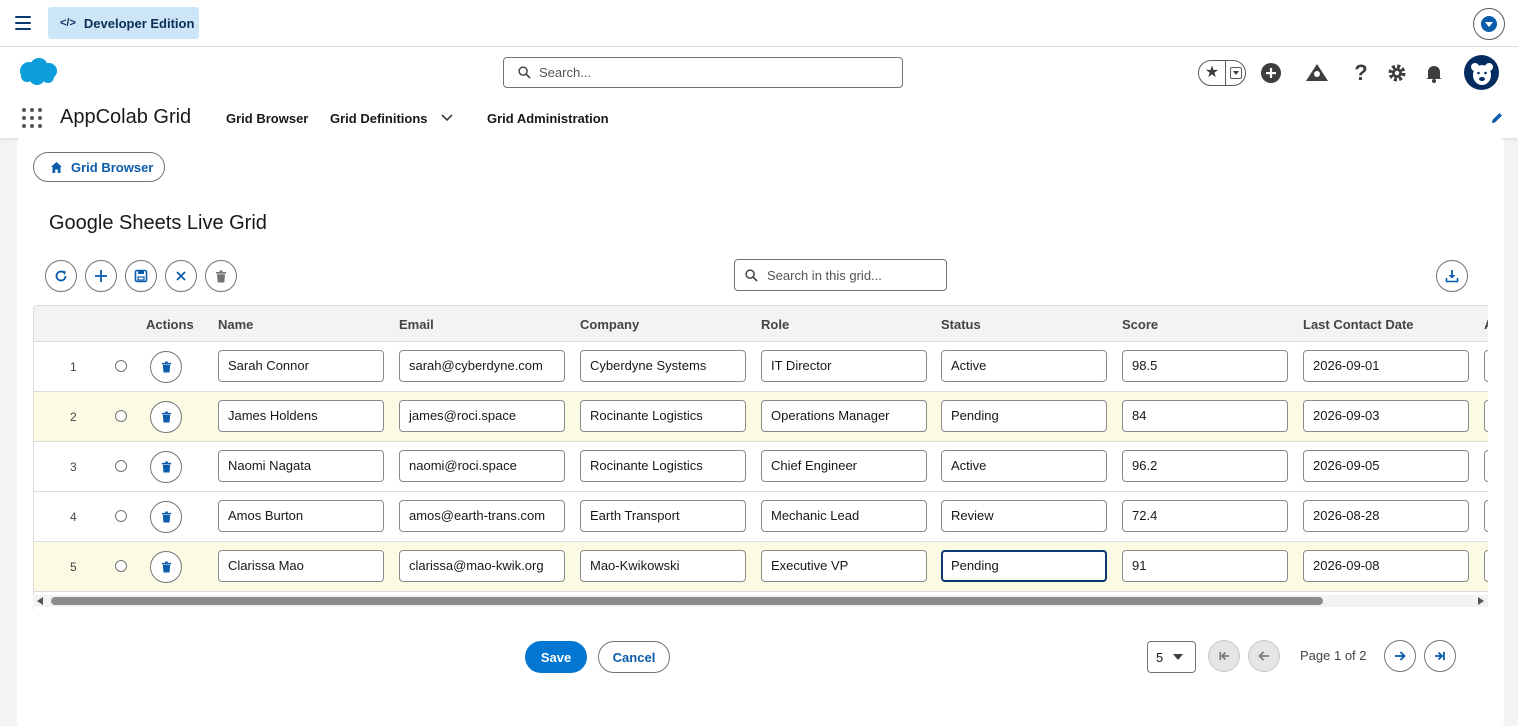 Image resolution: width=1518 pixels, height=726 pixels. What do you see at coordinates (556, 657) in the screenshot?
I see `save-button: Save` at bounding box center [556, 657].